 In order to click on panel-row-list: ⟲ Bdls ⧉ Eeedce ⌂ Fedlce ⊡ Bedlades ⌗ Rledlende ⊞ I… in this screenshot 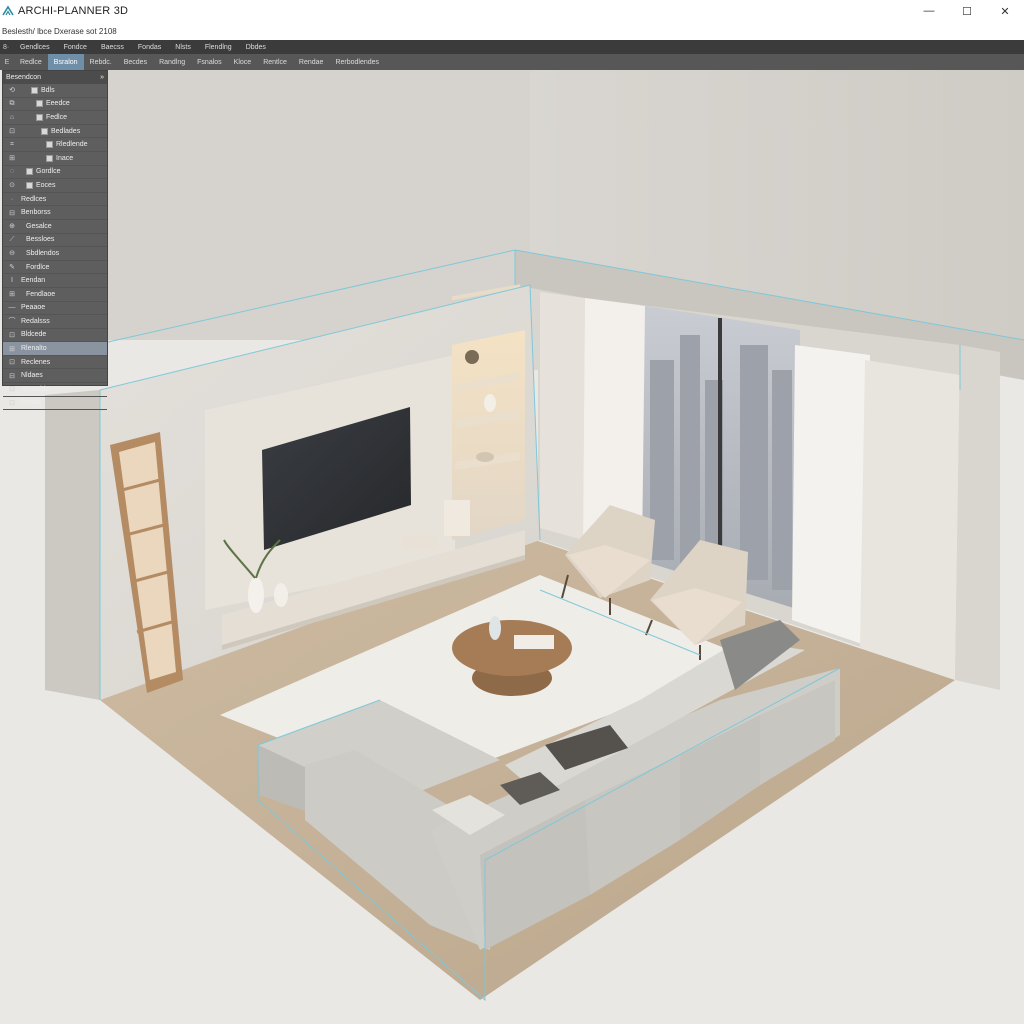, I will do `click(55, 247)`.